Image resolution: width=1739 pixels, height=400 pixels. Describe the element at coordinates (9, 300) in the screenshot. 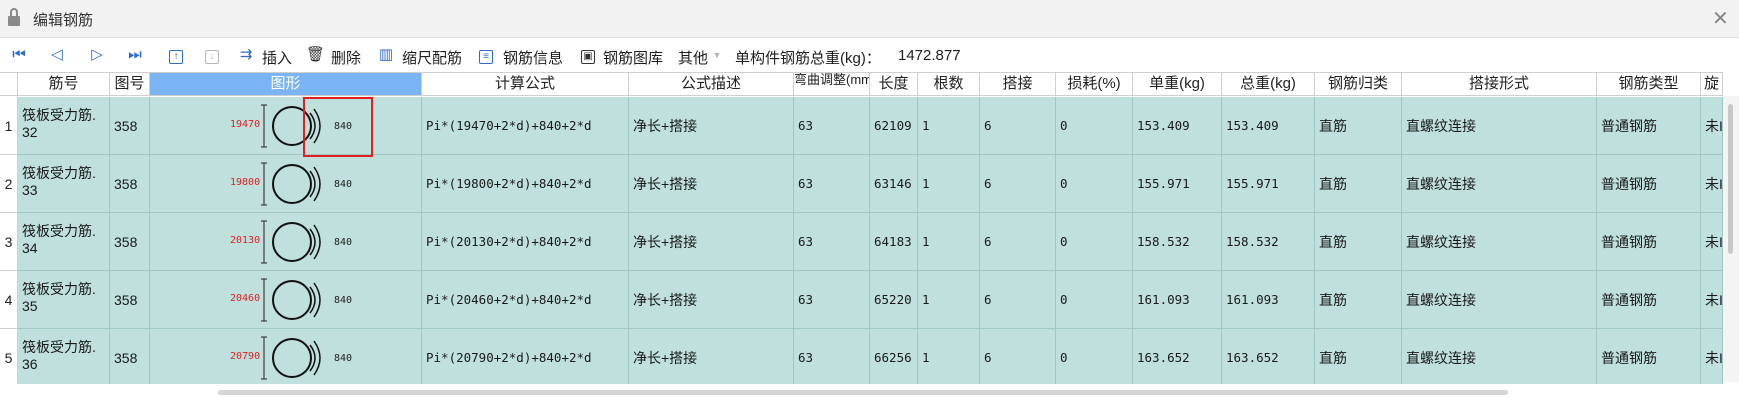

I see `row-number: 4` at that location.